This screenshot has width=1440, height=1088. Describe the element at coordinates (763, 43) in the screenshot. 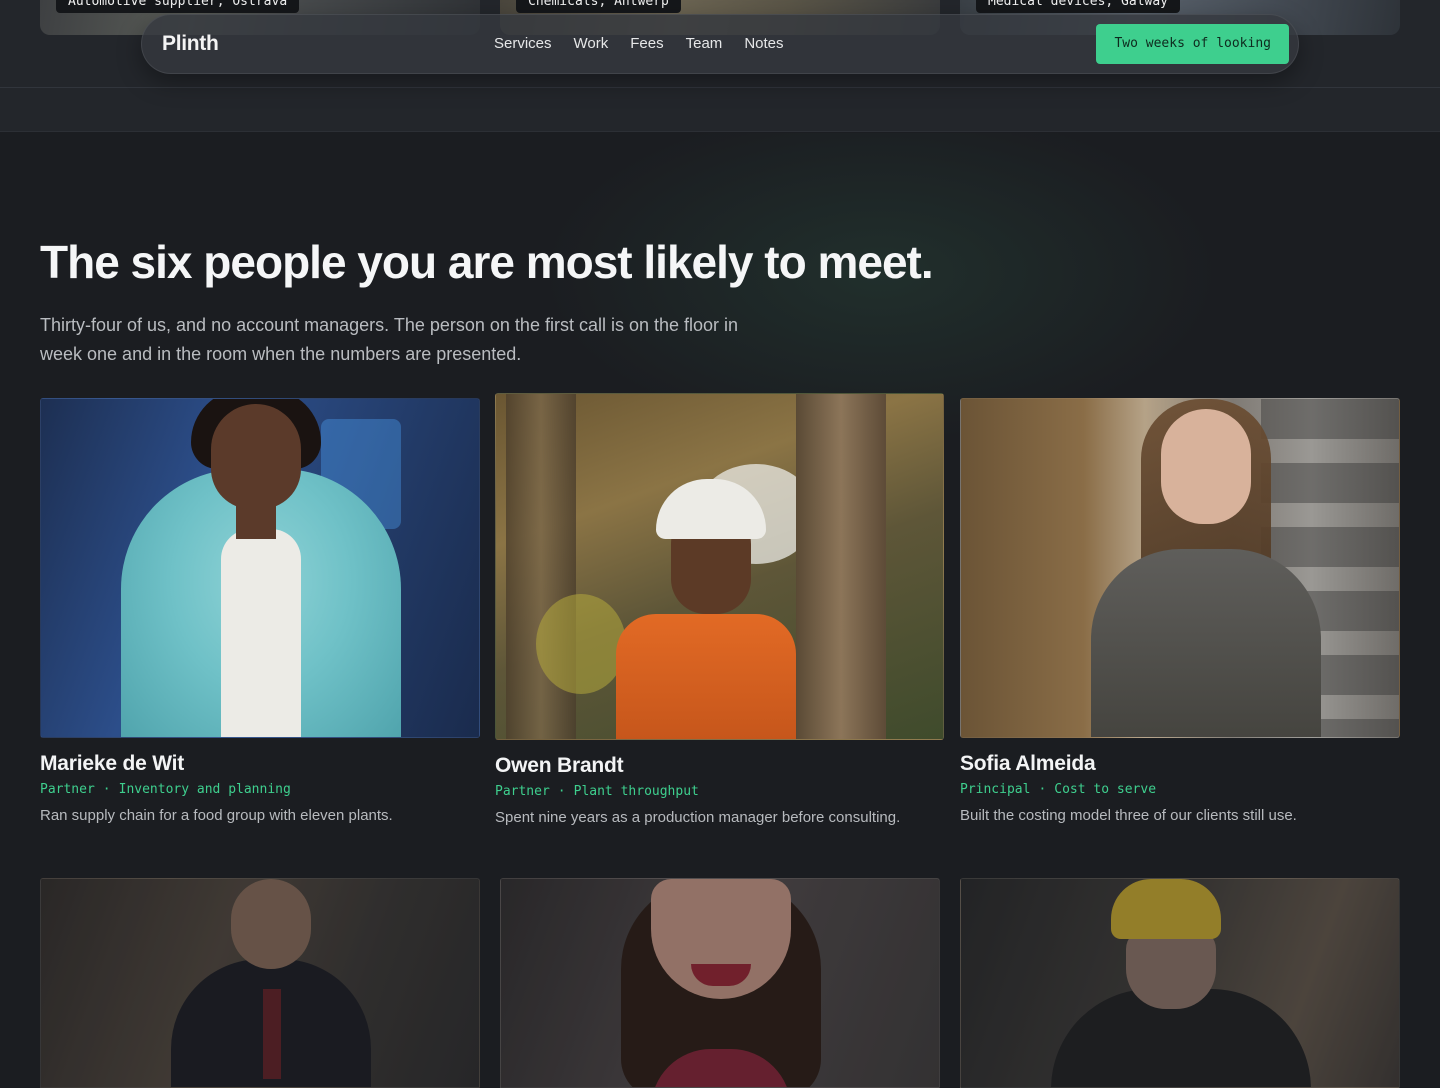

I see `nav-link-notes: Notes` at that location.